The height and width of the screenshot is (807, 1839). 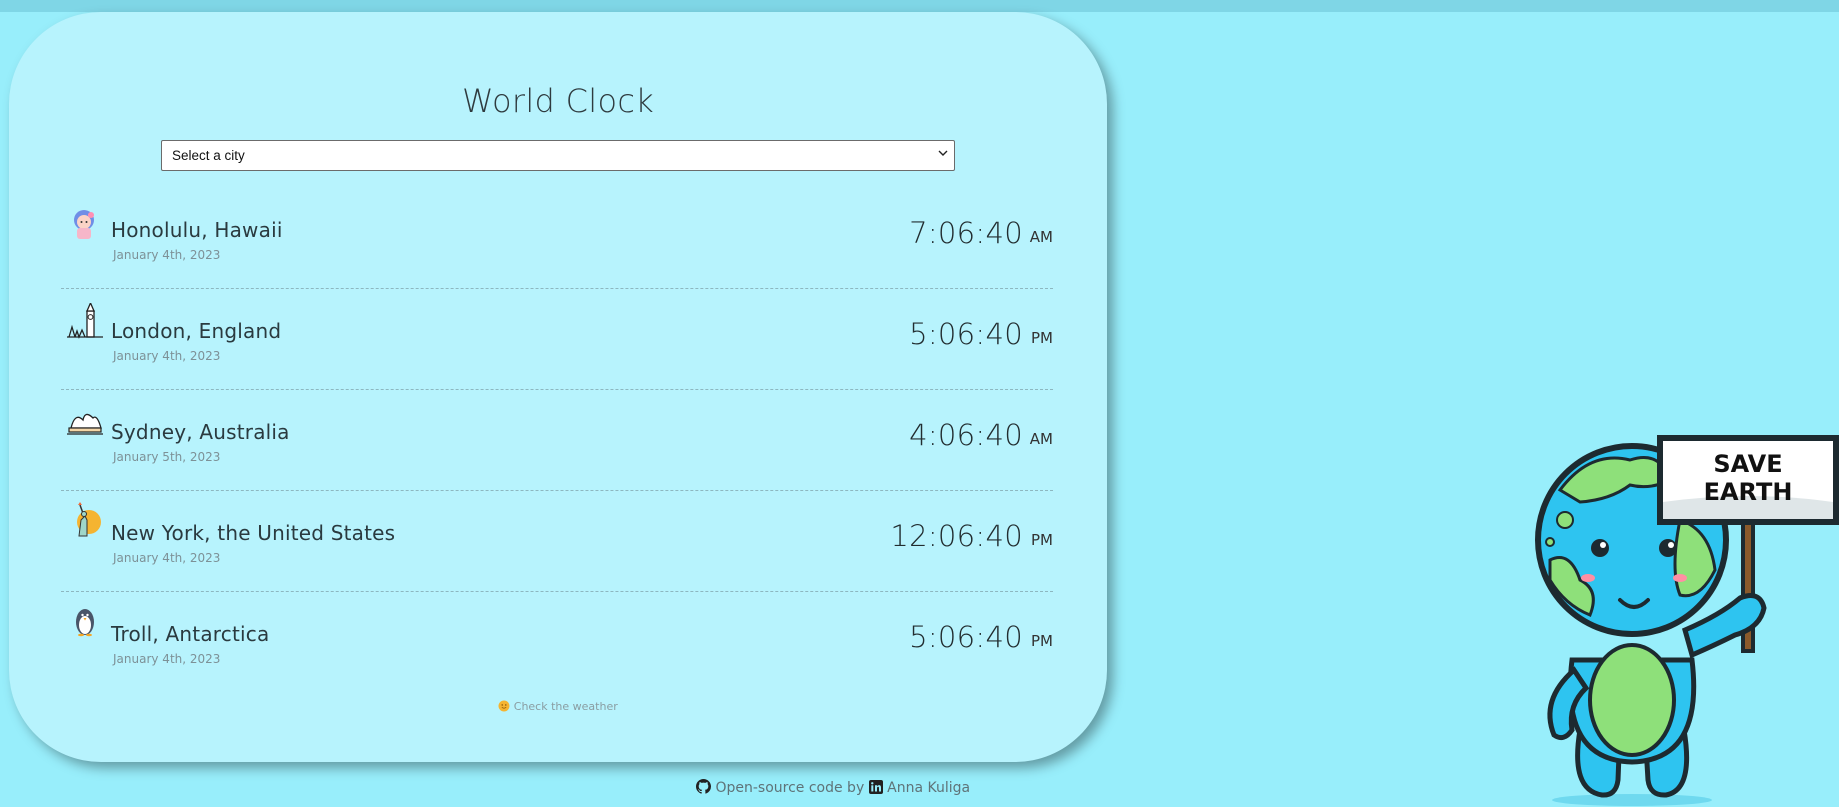 What do you see at coordinates (504, 706) in the screenshot?
I see `sun-face-icon` at bounding box center [504, 706].